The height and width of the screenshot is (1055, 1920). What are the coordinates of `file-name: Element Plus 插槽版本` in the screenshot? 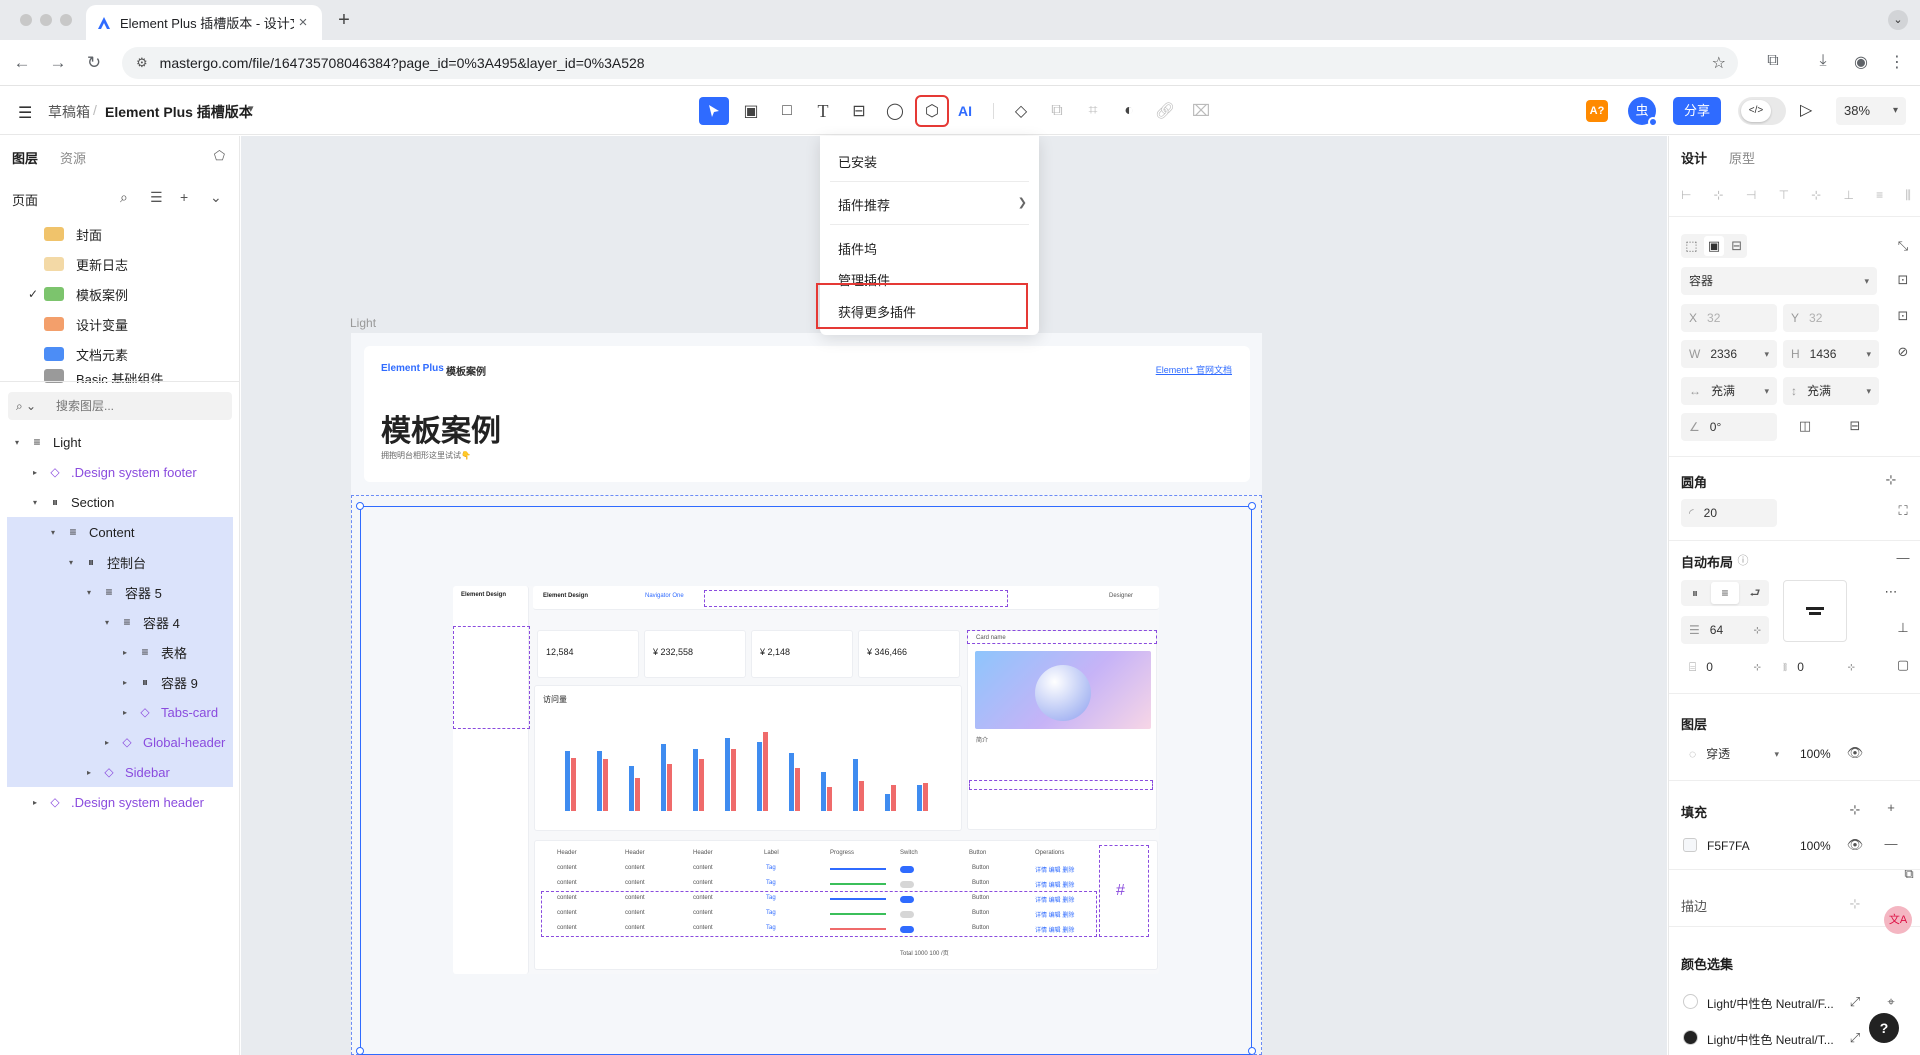 It's located at (179, 112).